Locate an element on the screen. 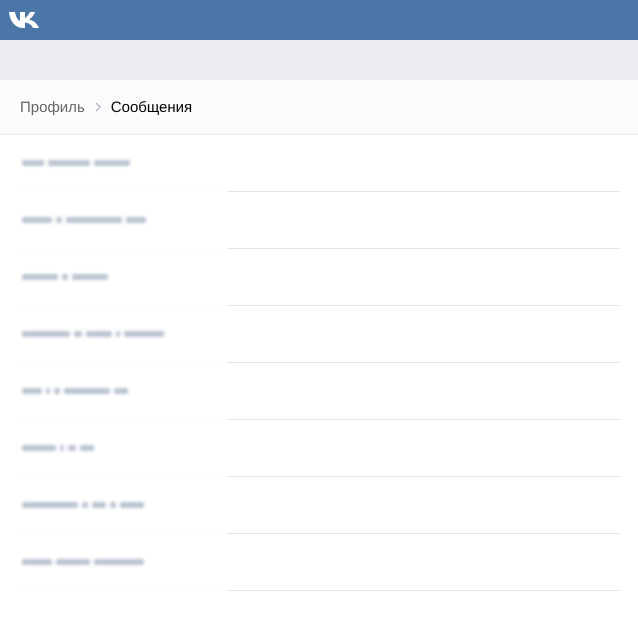 The height and width of the screenshot is (623, 638). breadcrumb-link: Сообщения is located at coordinates (151, 107).